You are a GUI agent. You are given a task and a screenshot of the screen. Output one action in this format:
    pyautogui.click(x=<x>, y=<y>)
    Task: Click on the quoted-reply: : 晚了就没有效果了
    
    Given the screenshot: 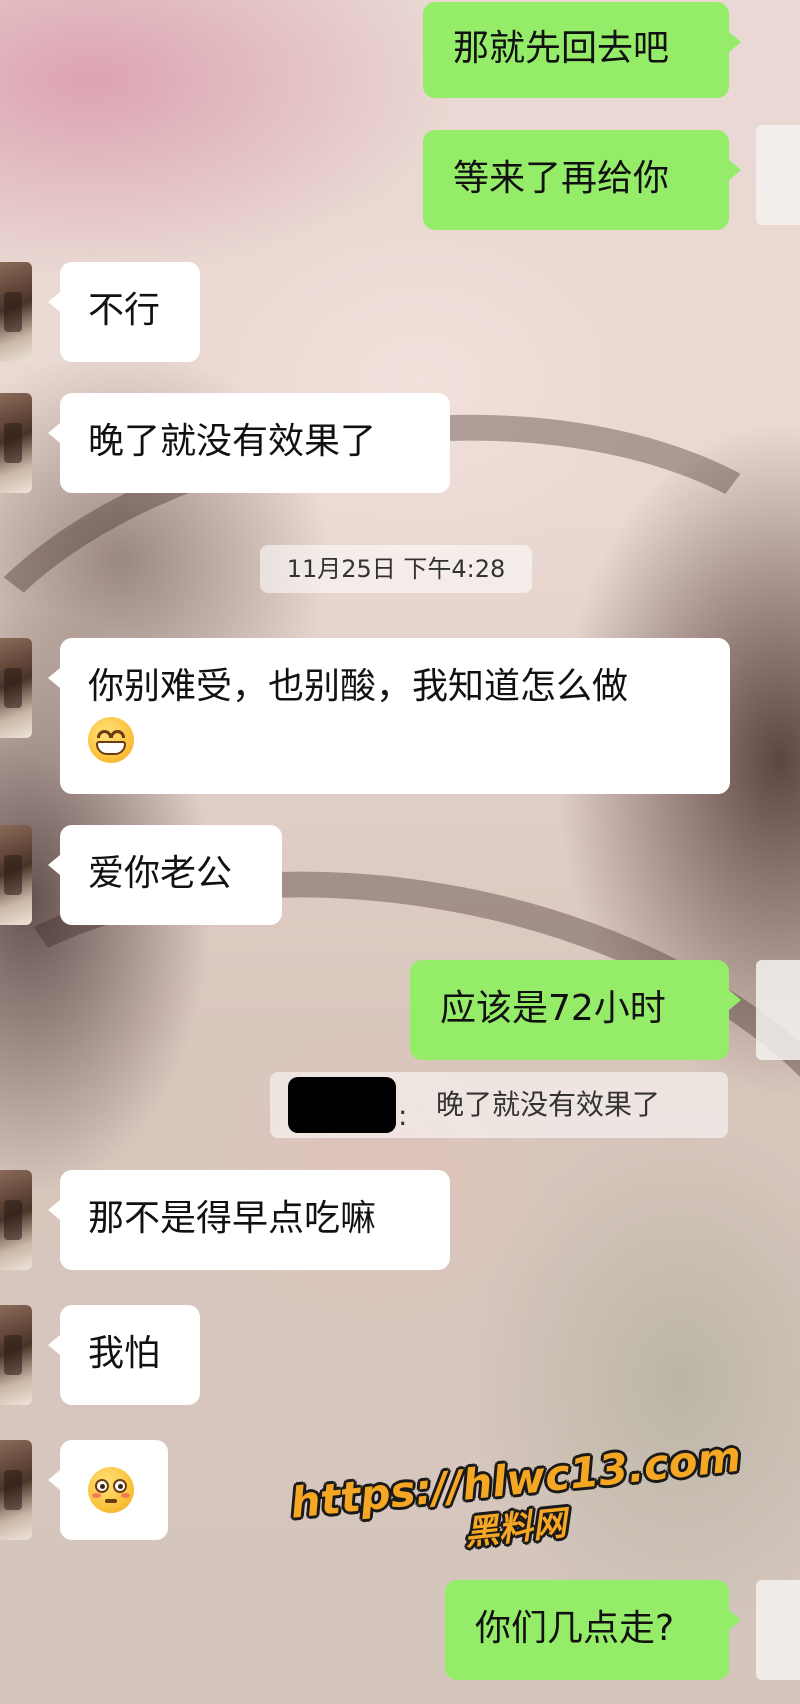 What is the action you would take?
    pyautogui.click(x=499, y=1105)
    